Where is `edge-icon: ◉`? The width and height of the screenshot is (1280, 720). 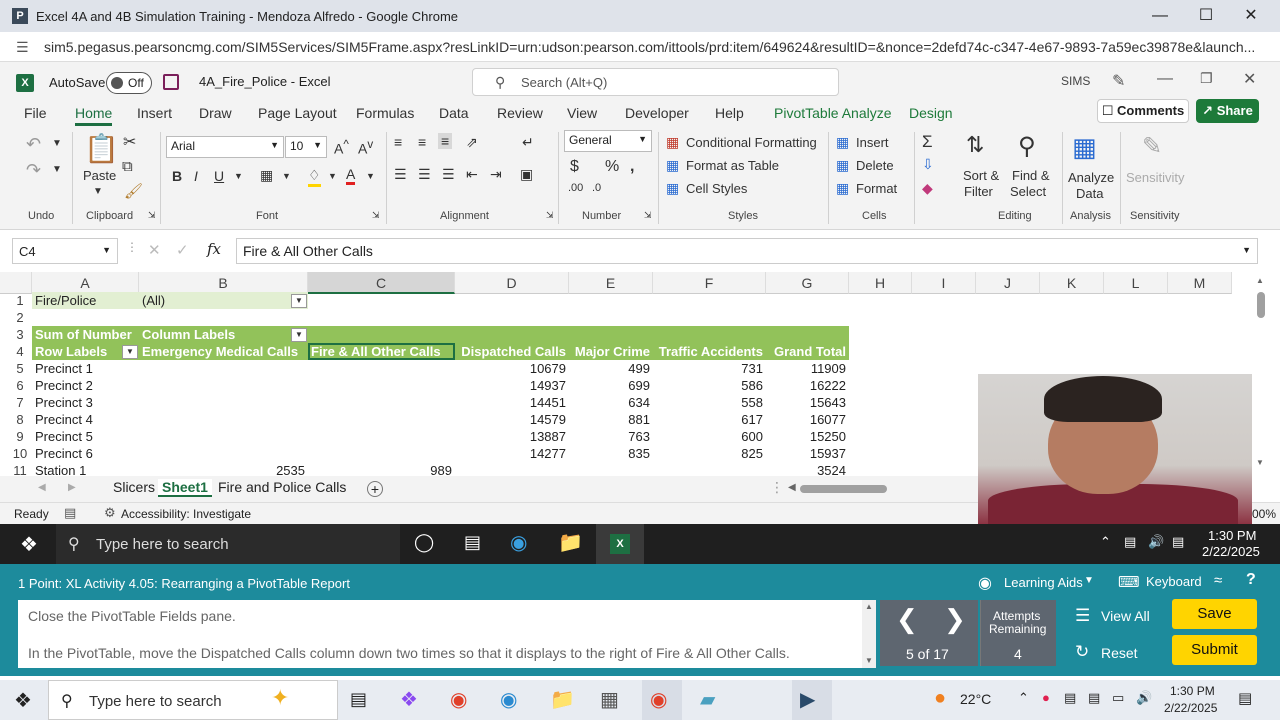
edge-icon: ◉ is located at coordinates (518, 542).